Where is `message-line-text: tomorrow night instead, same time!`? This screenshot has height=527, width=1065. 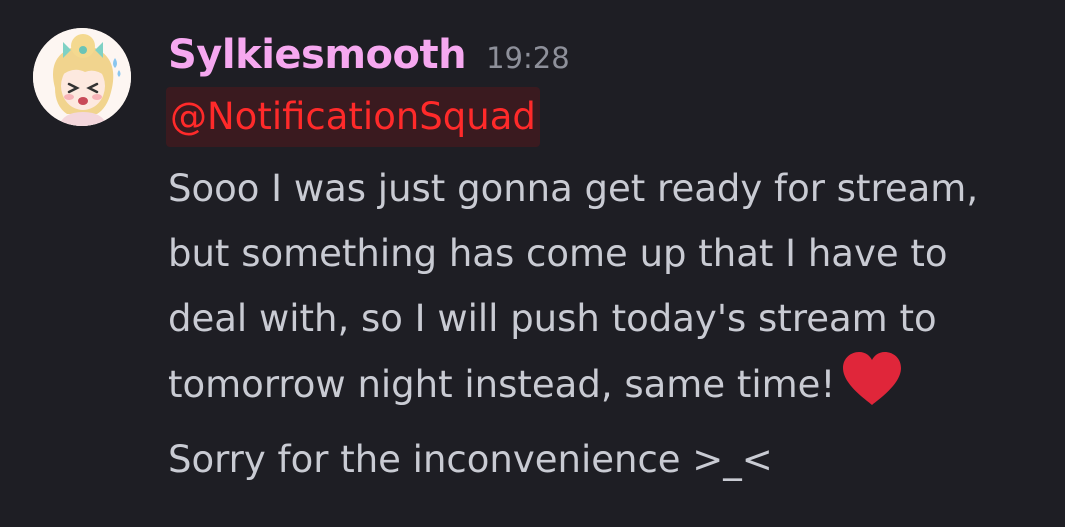
message-line-text: tomorrow night instead, same time! is located at coordinates (502, 384).